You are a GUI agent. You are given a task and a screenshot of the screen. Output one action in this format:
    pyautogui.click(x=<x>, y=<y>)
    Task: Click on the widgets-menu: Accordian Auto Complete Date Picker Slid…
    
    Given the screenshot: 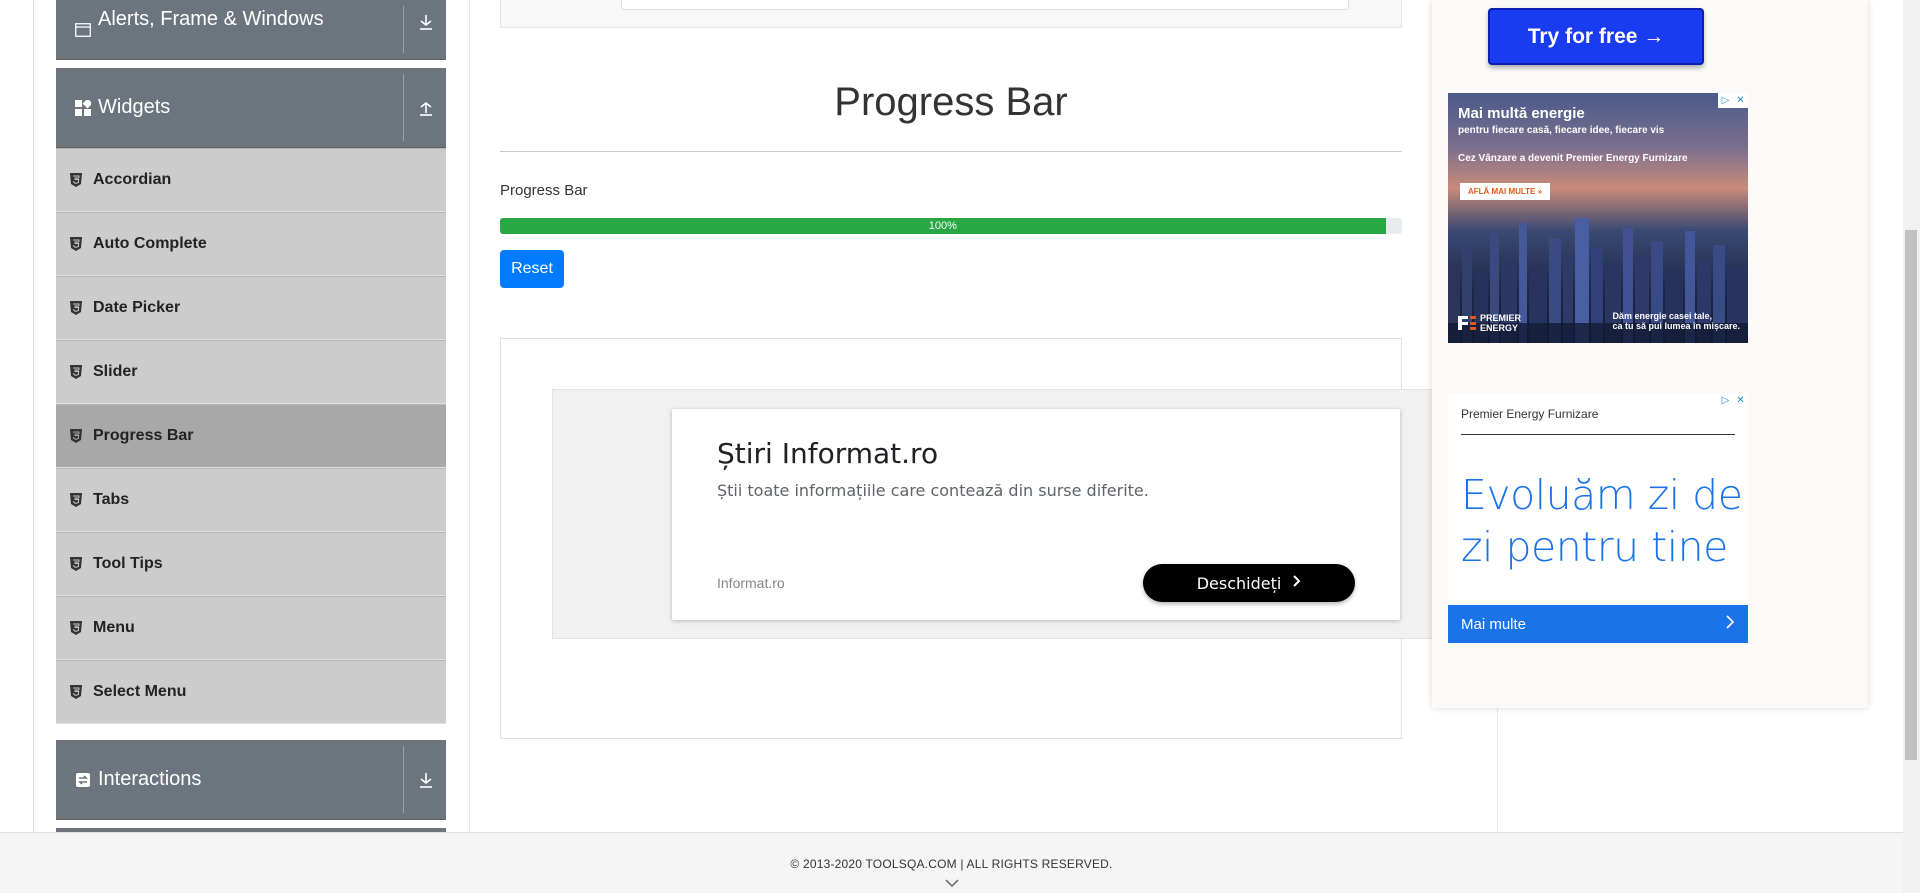 What is the action you would take?
    pyautogui.click(x=251, y=436)
    